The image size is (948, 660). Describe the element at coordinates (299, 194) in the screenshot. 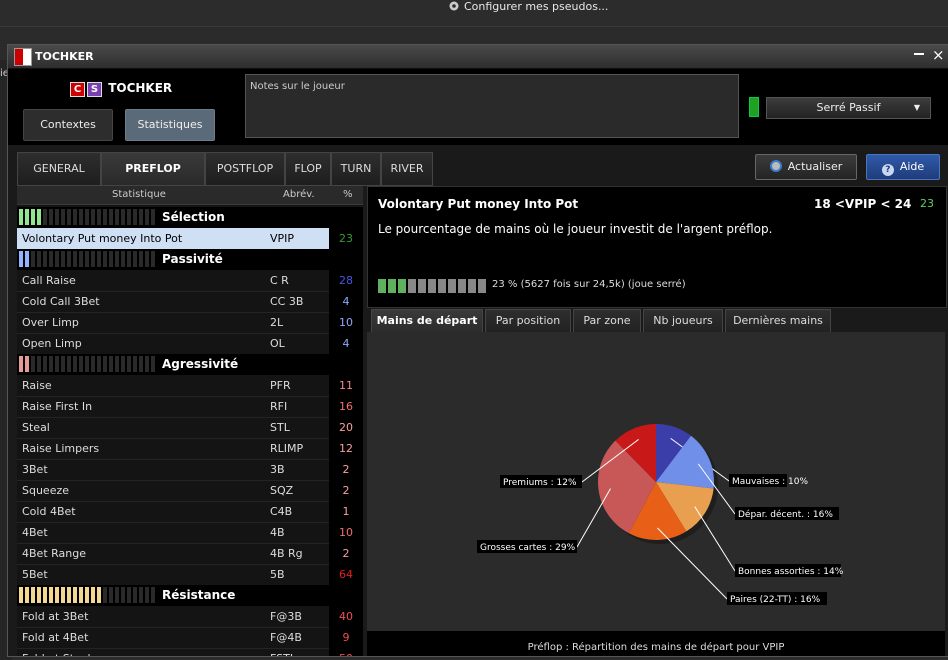

I see `header-abbr: Abrév.` at that location.